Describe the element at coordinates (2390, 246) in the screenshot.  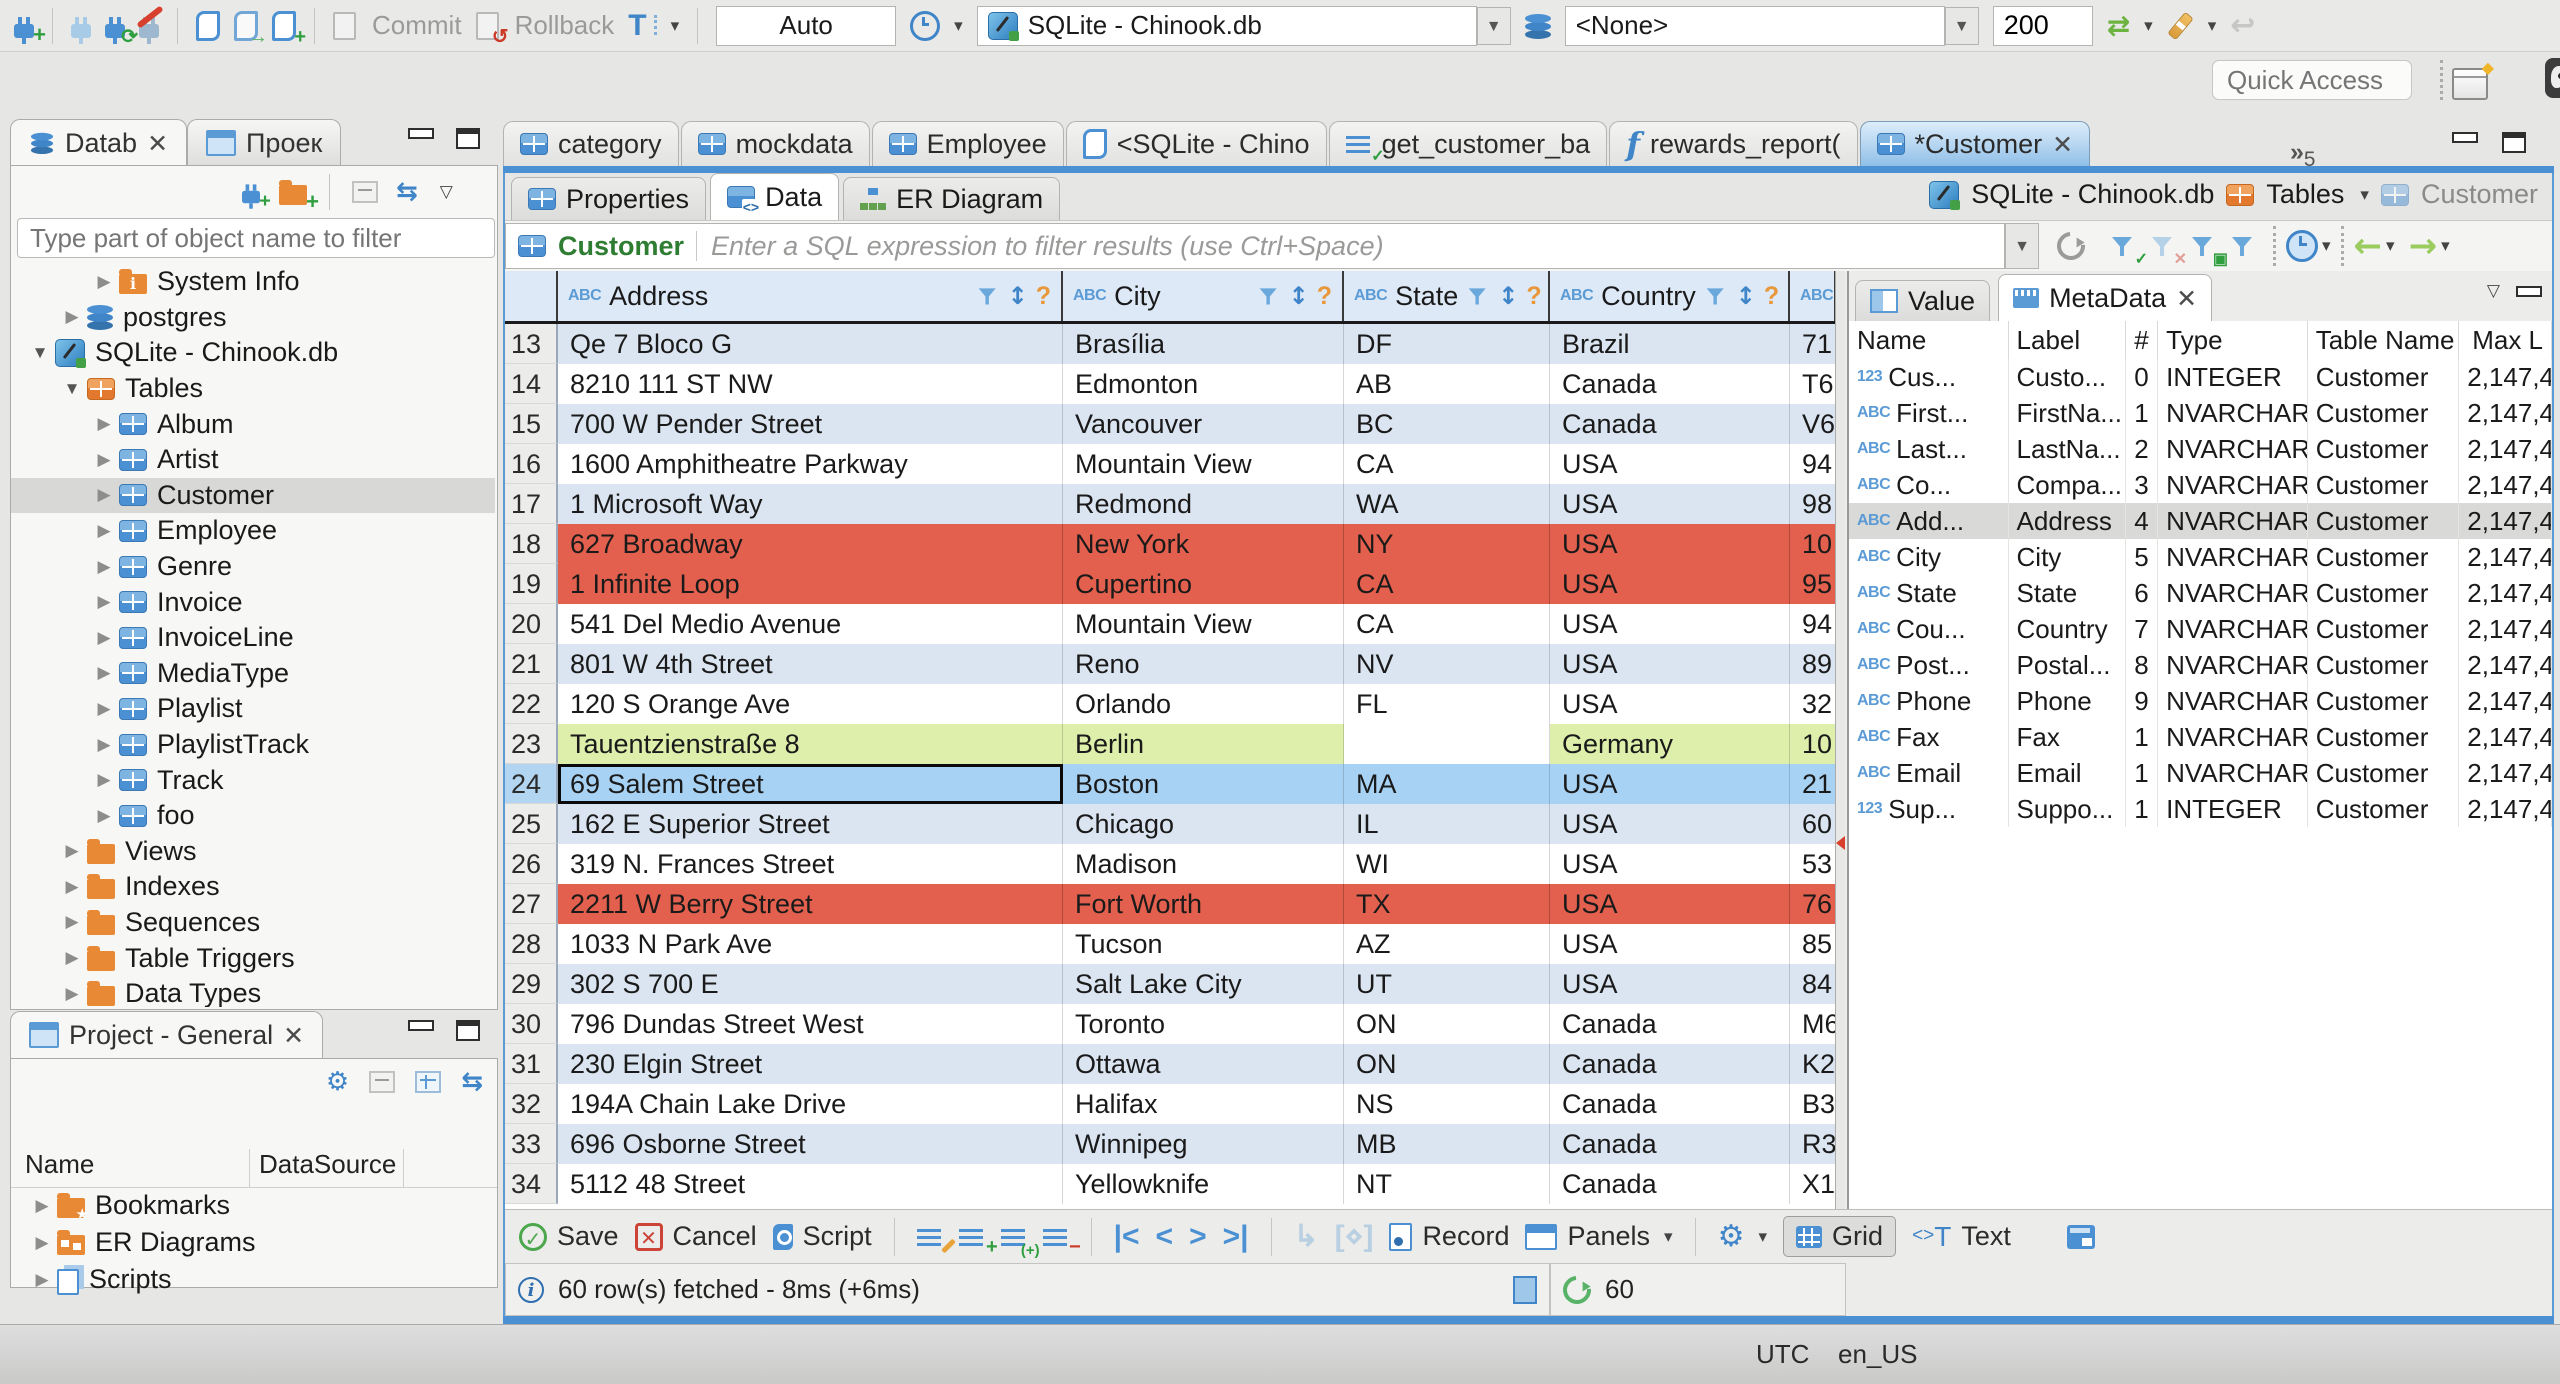
I see `chevron-down-icon: ▾` at that location.